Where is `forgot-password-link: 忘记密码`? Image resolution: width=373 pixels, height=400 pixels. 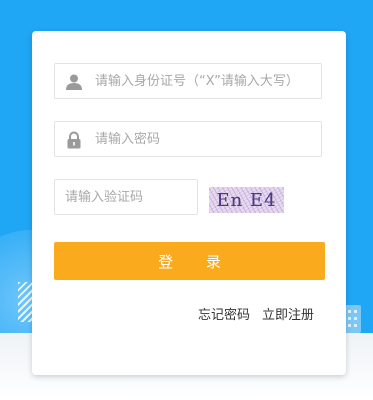
forgot-password-link: 忘记密码 is located at coordinates (224, 315).